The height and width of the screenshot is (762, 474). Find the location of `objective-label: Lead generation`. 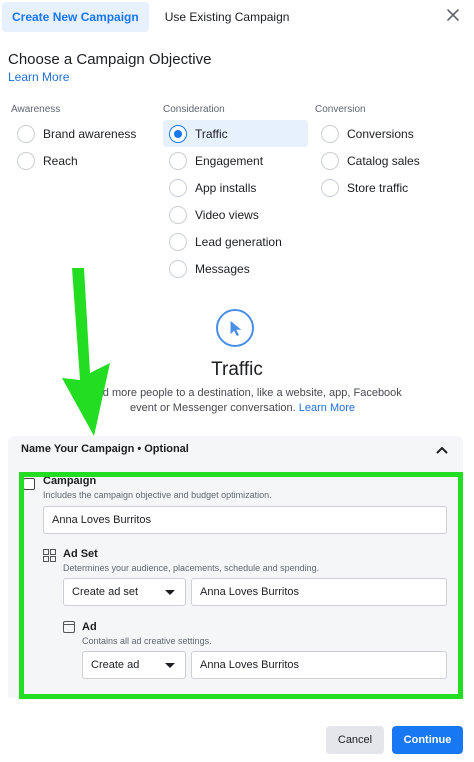

objective-label: Lead generation is located at coordinates (238, 241).